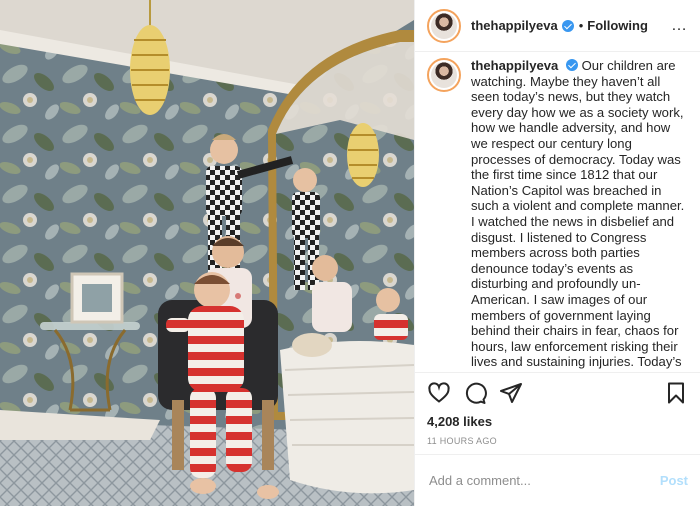 This screenshot has height=506, width=700. I want to click on comment-form: Post, so click(557, 480).